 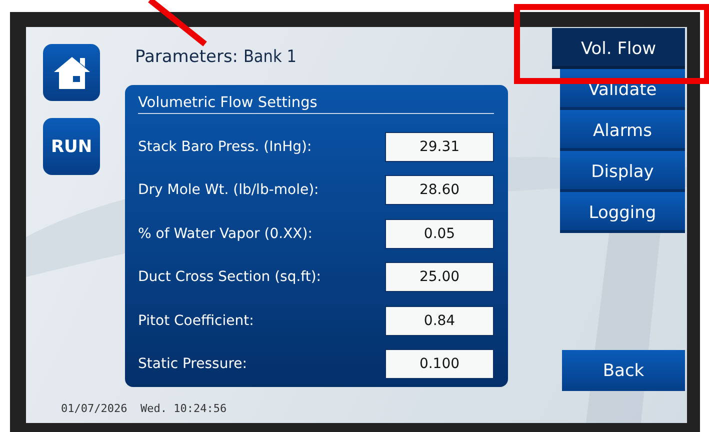 I want to click on menu-tab: Logging, so click(x=622, y=212).